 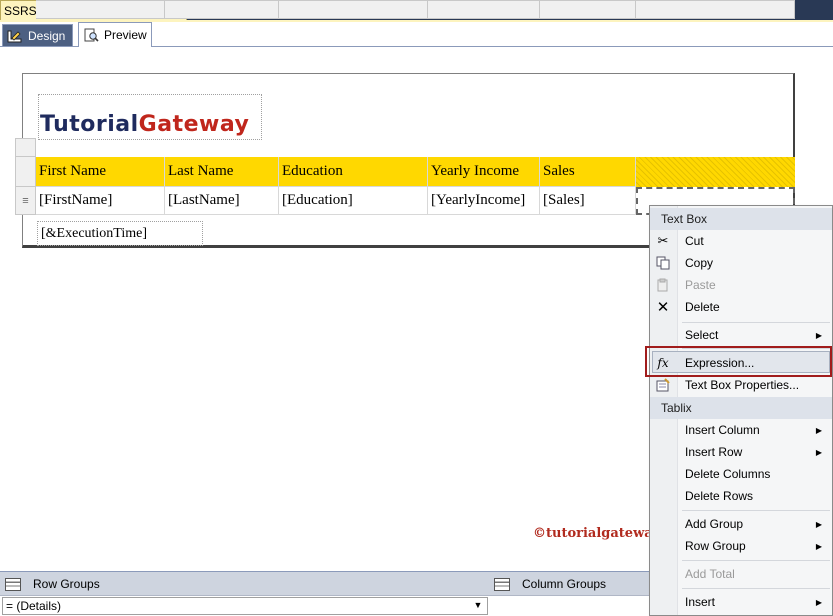 I want to click on header-cell-new, so click(x=715, y=172).